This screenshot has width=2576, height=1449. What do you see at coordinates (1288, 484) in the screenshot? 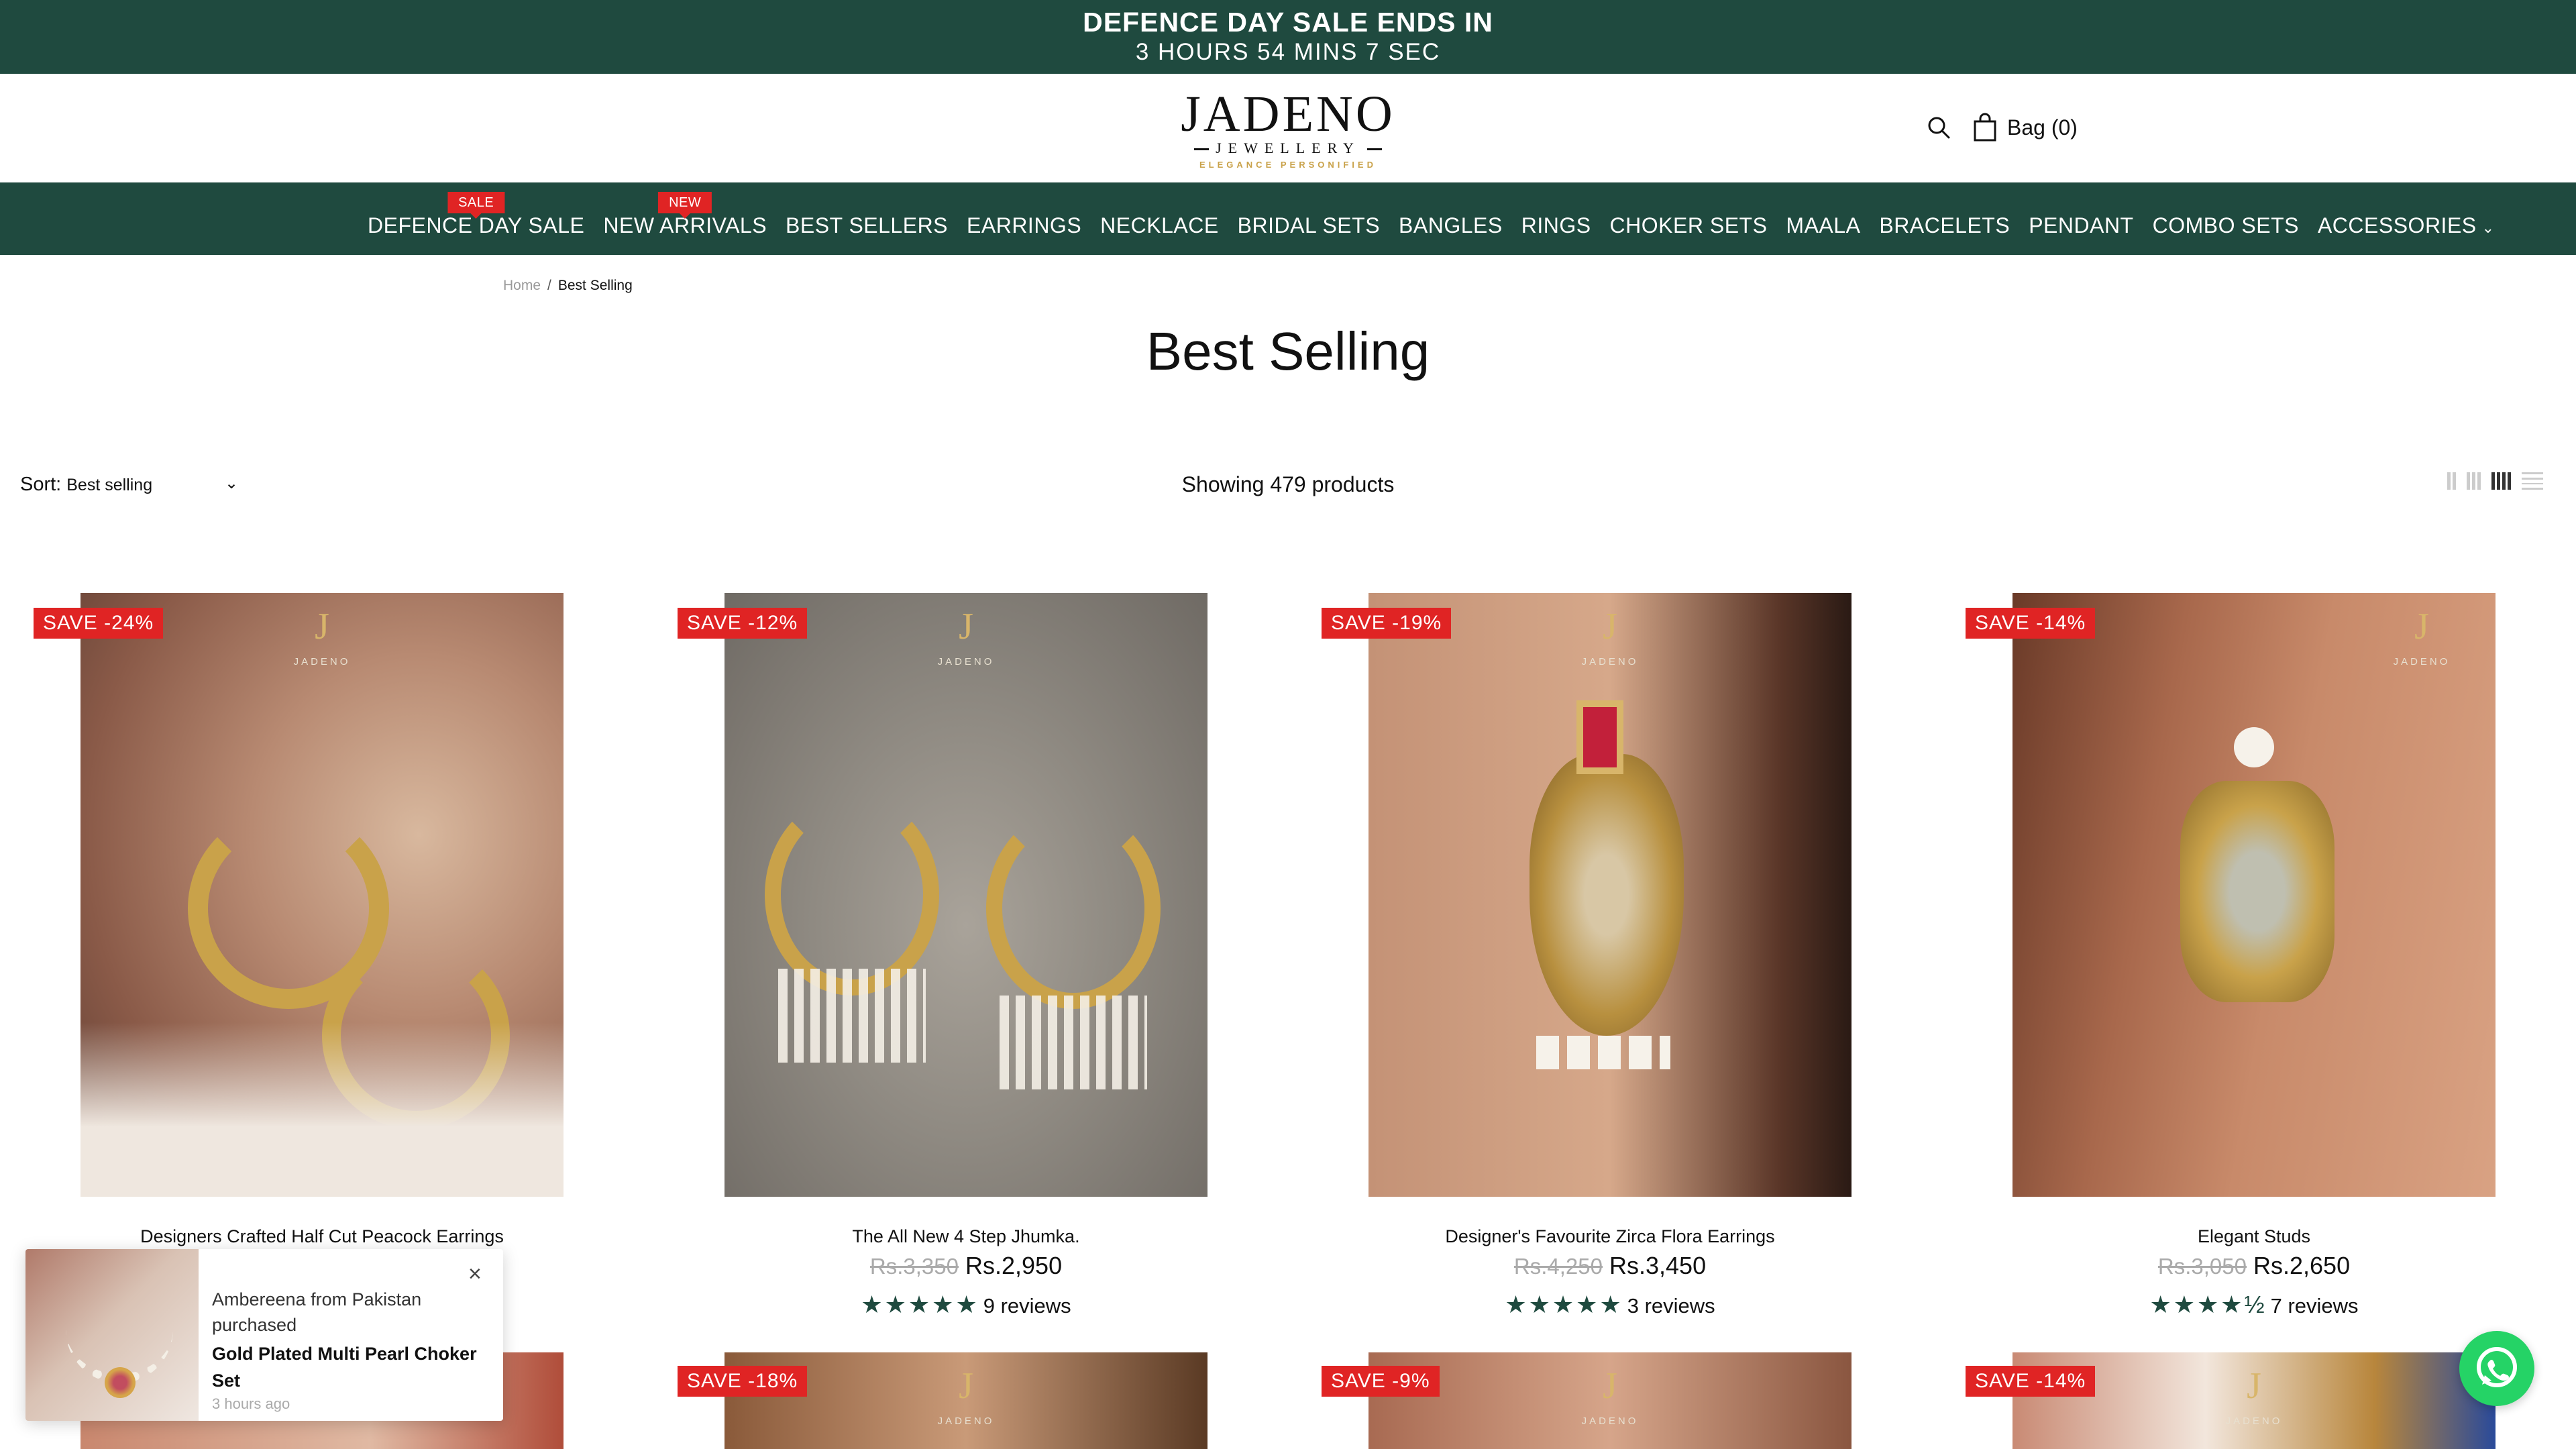
I see `product-count: Showing 479 products` at bounding box center [1288, 484].